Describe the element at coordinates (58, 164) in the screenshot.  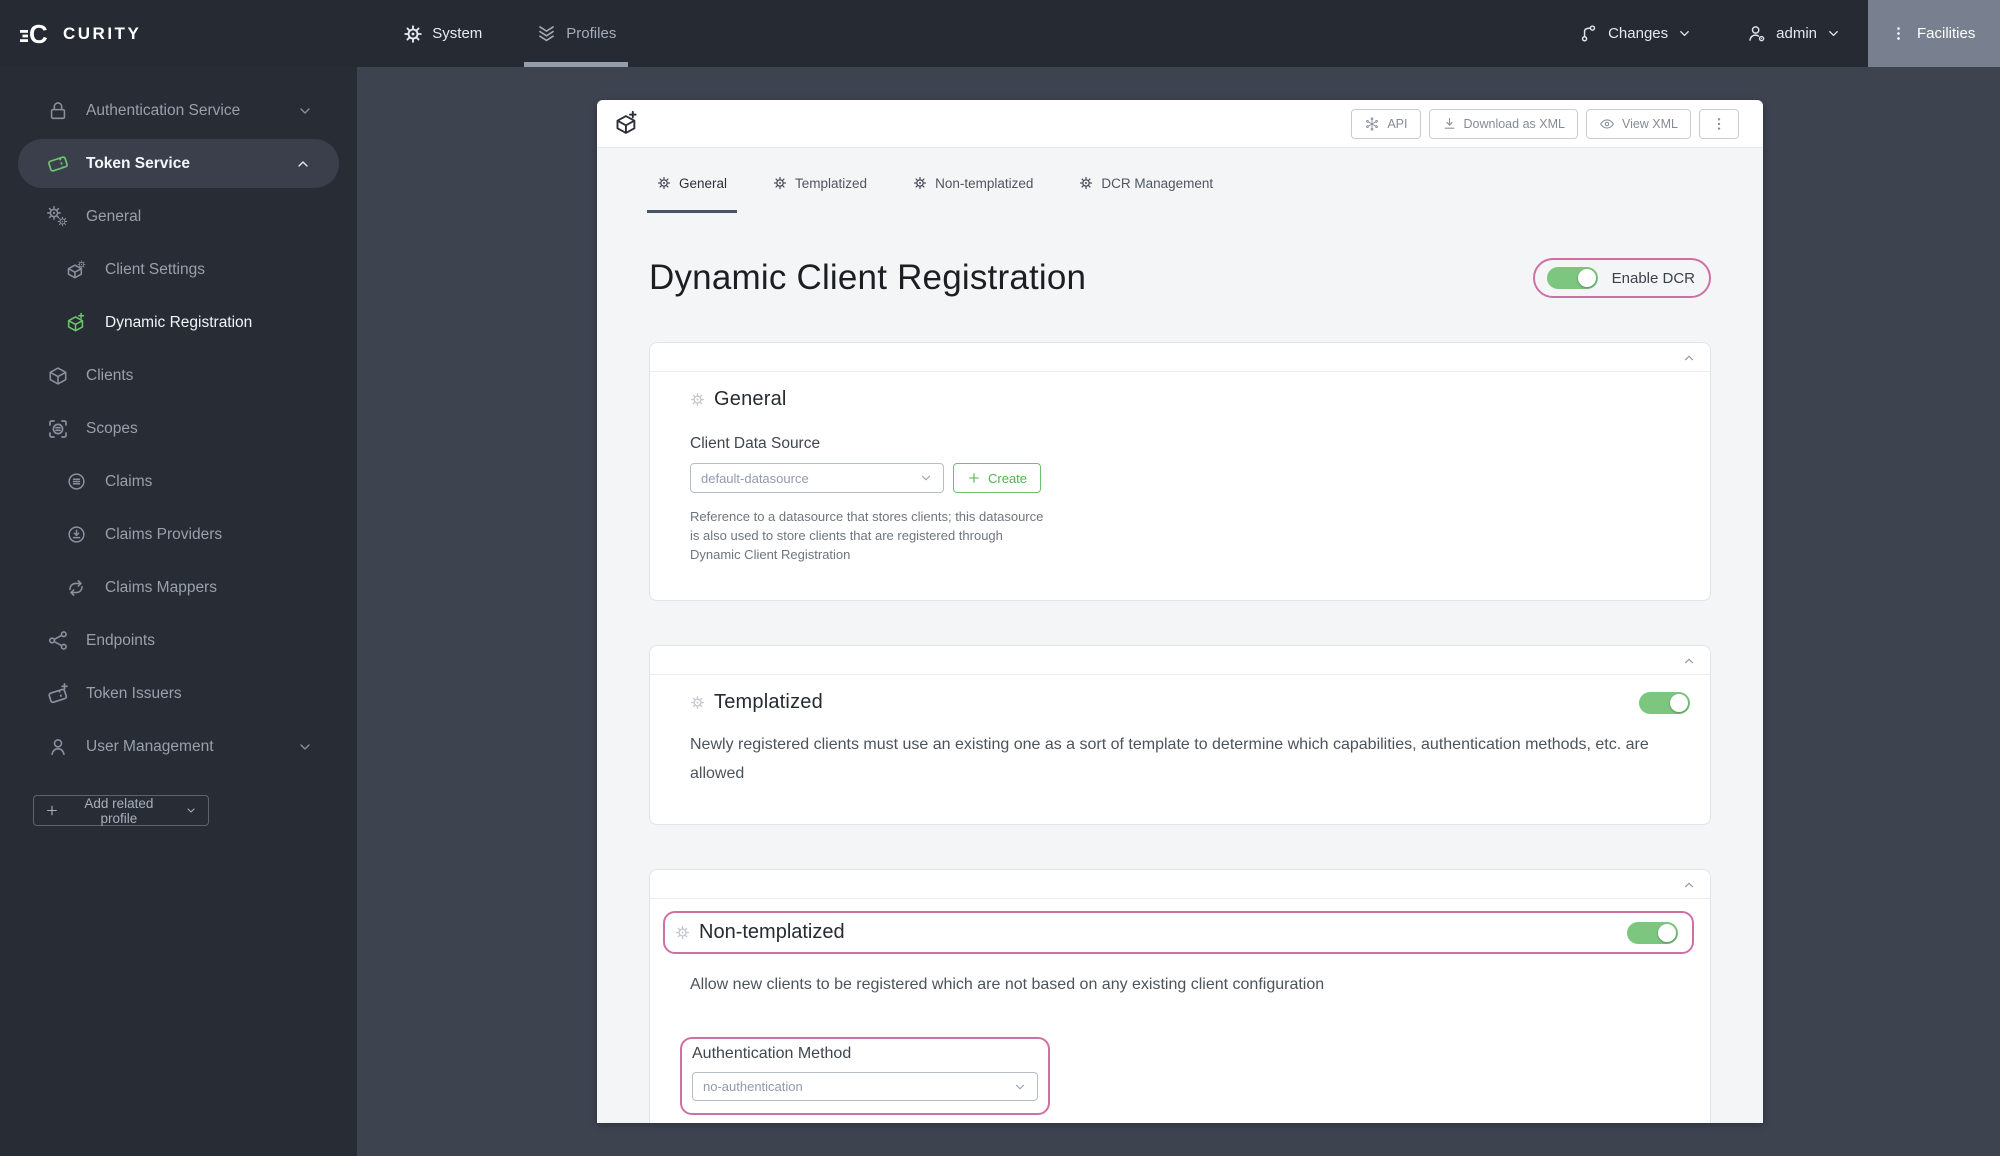
I see `ticket-icon` at that location.